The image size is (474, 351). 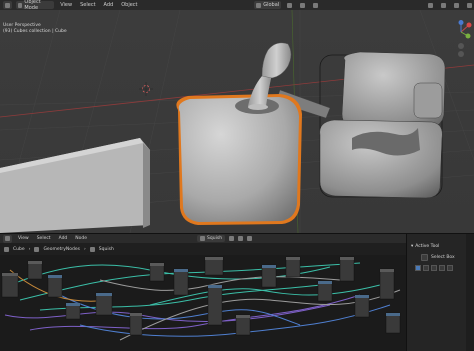 I want to click on xray-button, so click(x=456, y=5).